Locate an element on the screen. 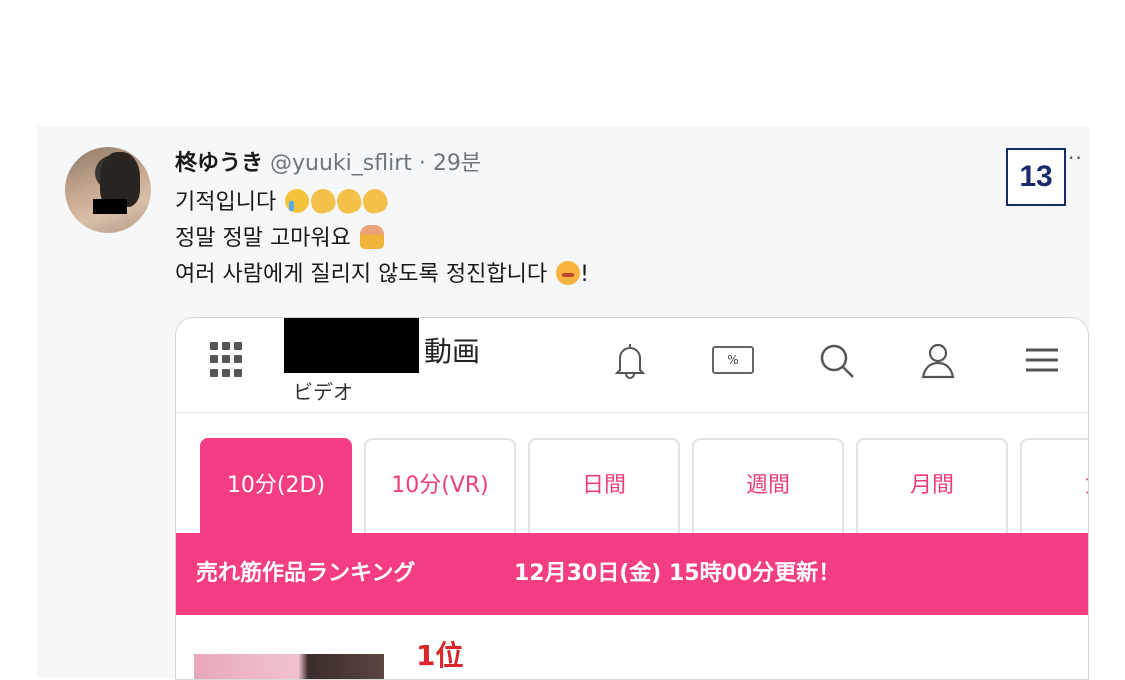  banner-update-time: 12月30日(金) 15時00分更新！ is located at coordinates (677, 573).